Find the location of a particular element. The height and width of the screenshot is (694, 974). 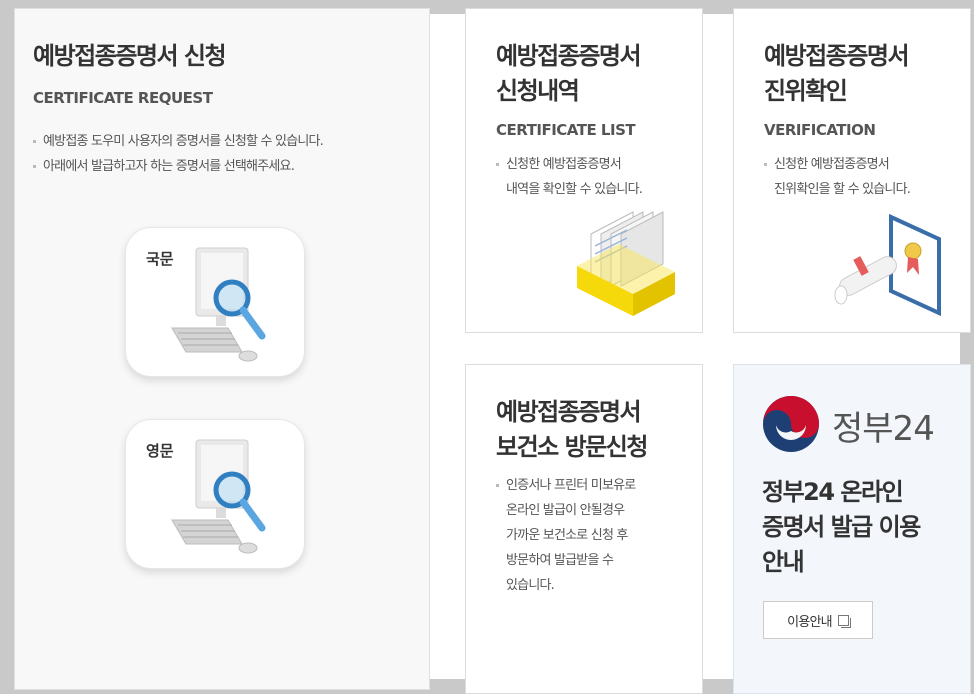

document-folder-icon is located at coordinates (626, 263).